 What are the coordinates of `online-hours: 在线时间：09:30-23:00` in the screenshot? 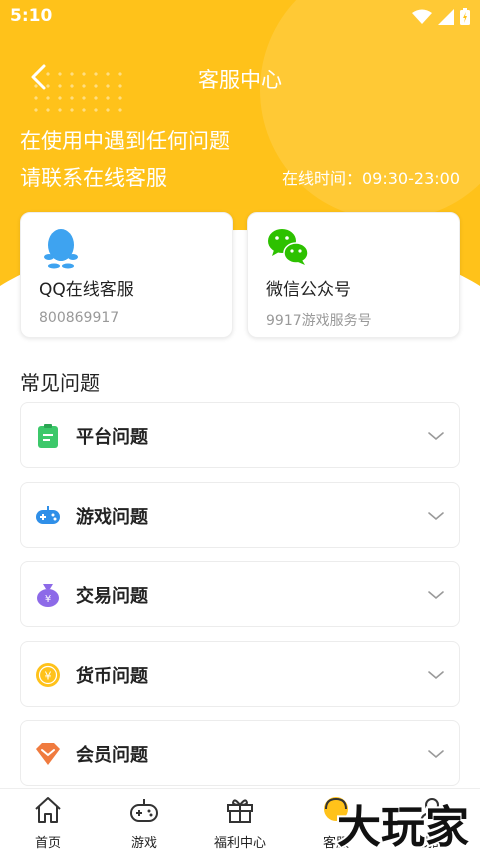 It's located at (371, 177).